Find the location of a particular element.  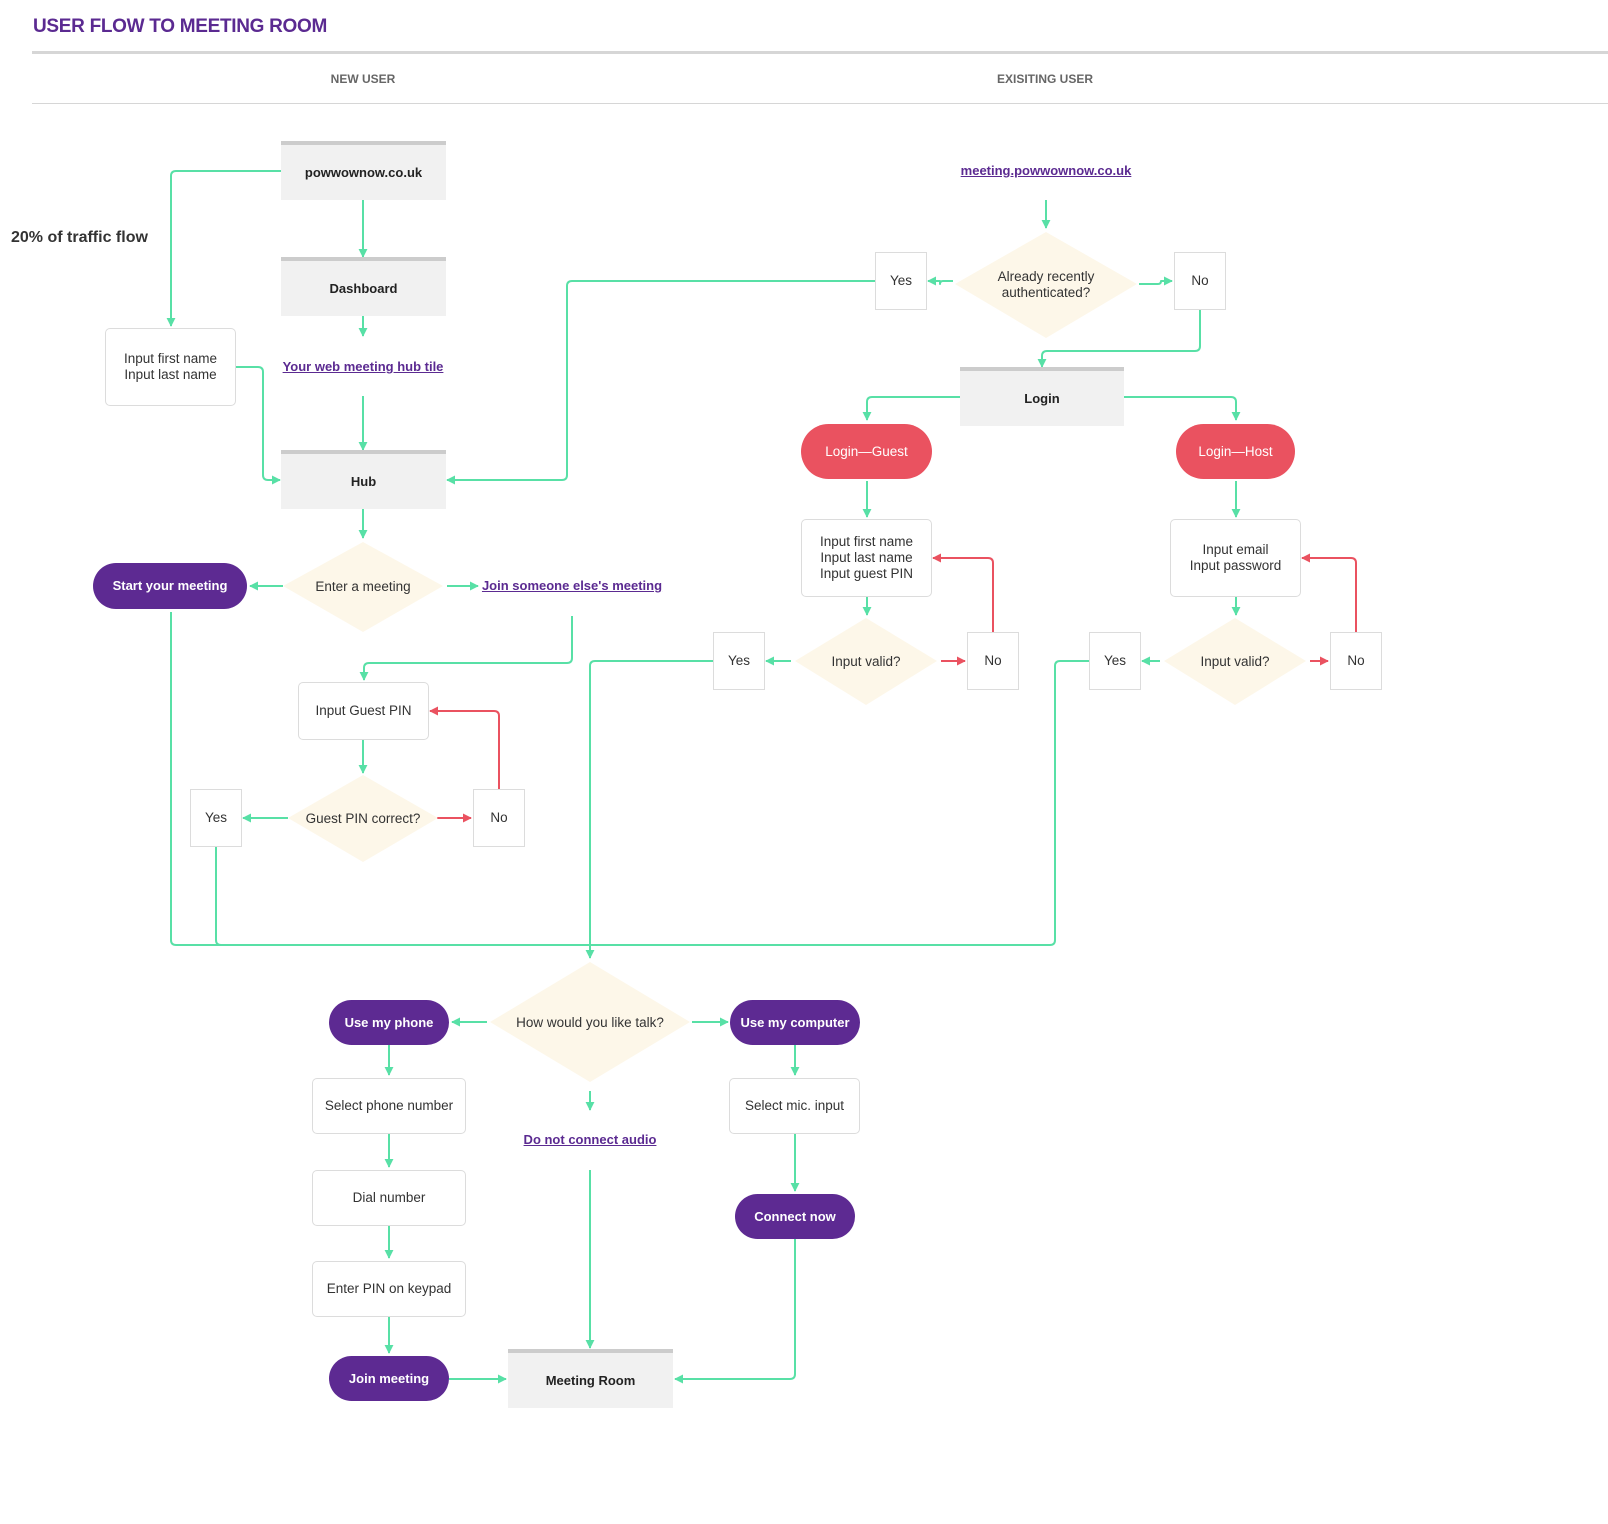

host-input-line: Input password is located at coordinates (1235, 565).